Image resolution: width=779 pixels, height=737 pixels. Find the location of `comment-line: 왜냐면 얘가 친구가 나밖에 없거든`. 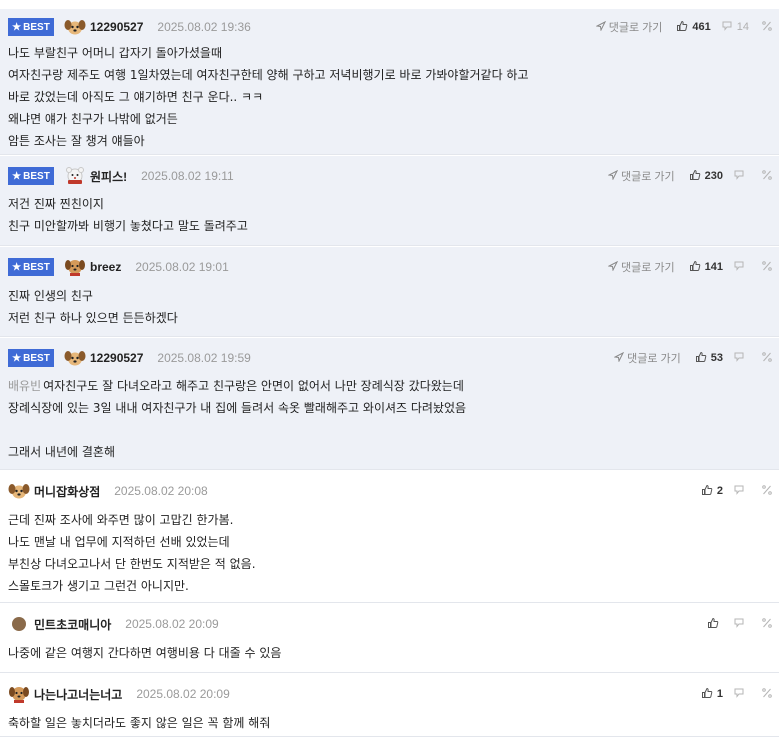

comment-line: 왜냐면 얘가 친구가 나밖에 없거든 is located at coordinates (93, 119).